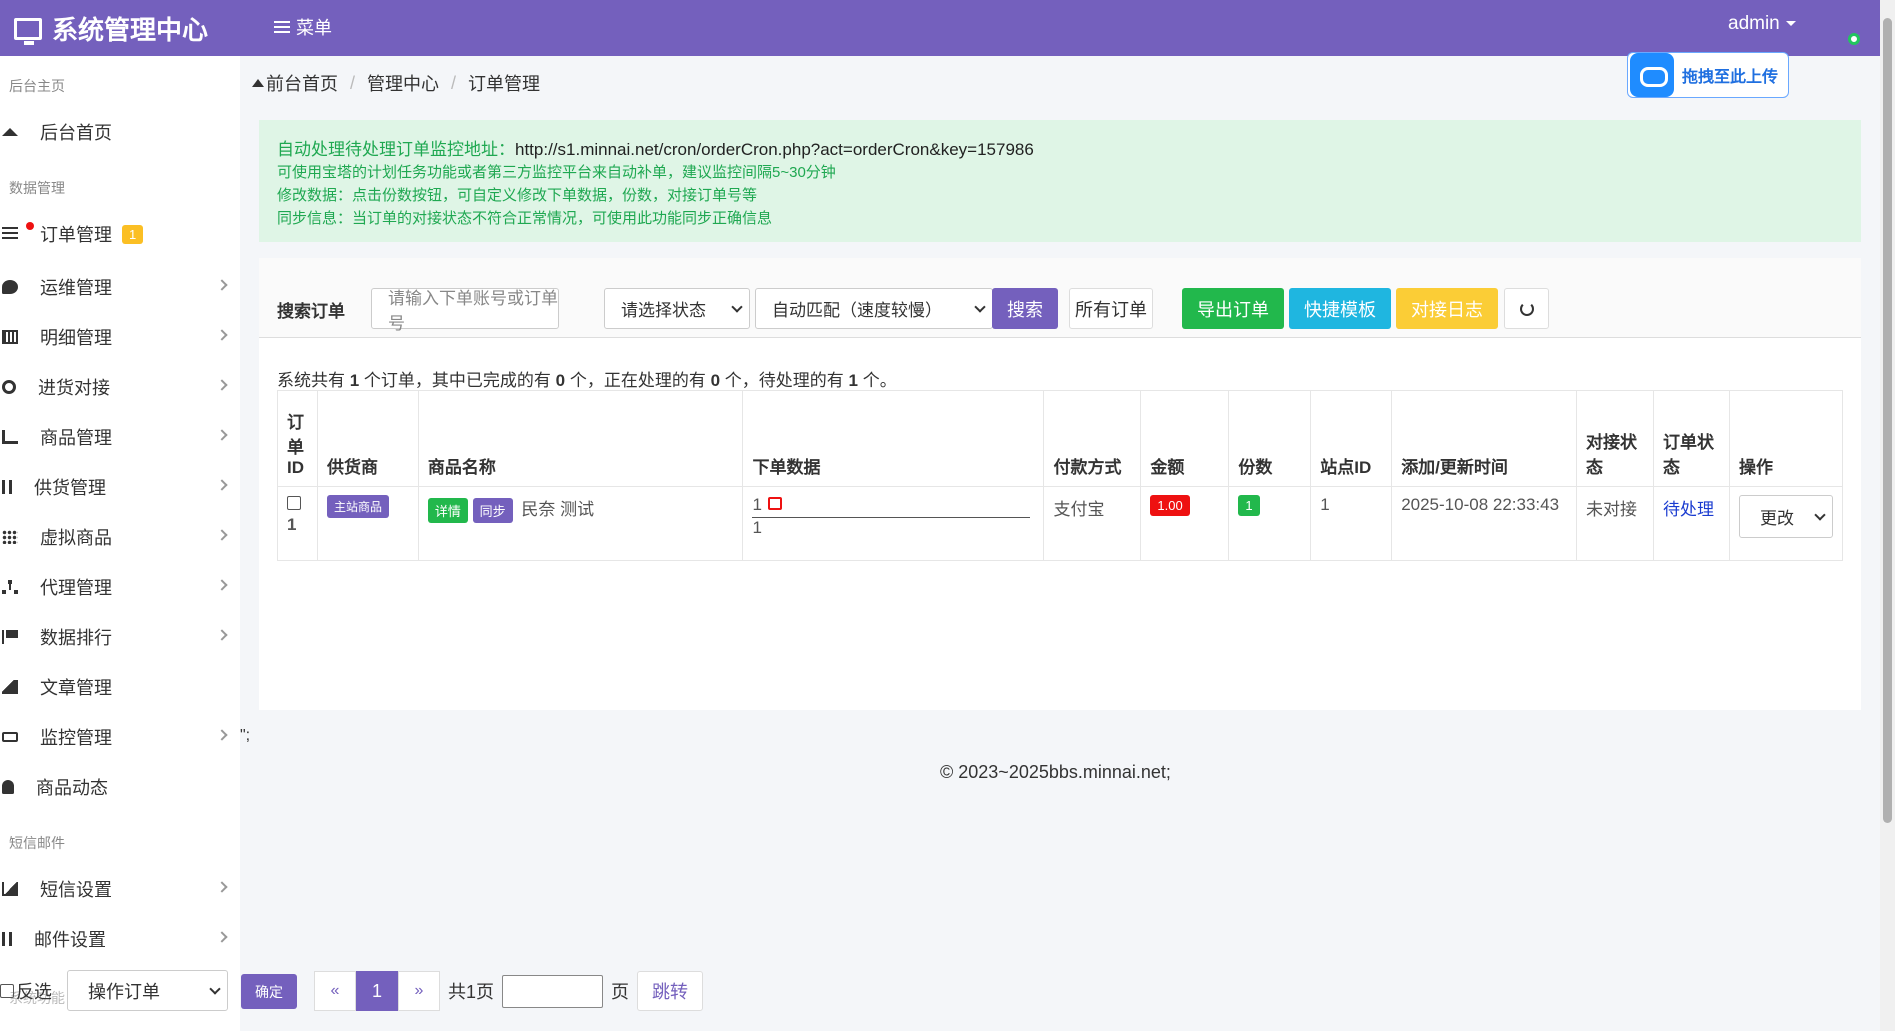 The image size is (1895, 1031). Describe the element at coordinates (891, 506) in the screenshot. I see `order-data-edit: 1` at that location.